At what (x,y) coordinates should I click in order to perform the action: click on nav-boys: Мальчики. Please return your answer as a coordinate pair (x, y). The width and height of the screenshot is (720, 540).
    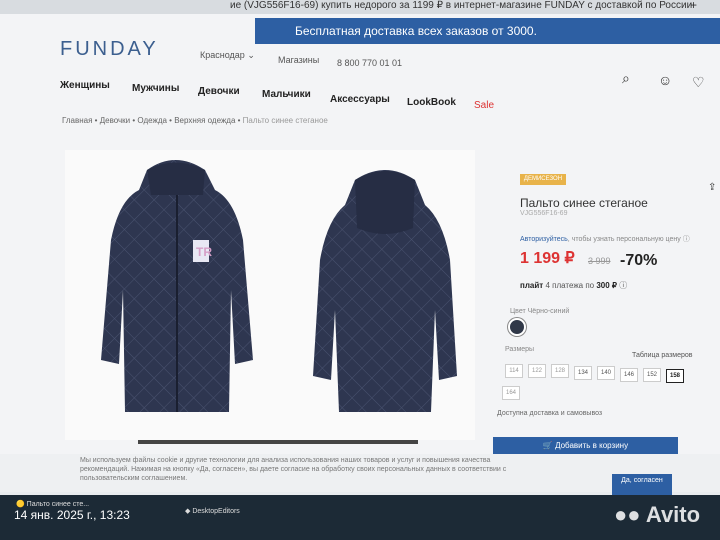
    Looking at the image, I should click on (286, 94).